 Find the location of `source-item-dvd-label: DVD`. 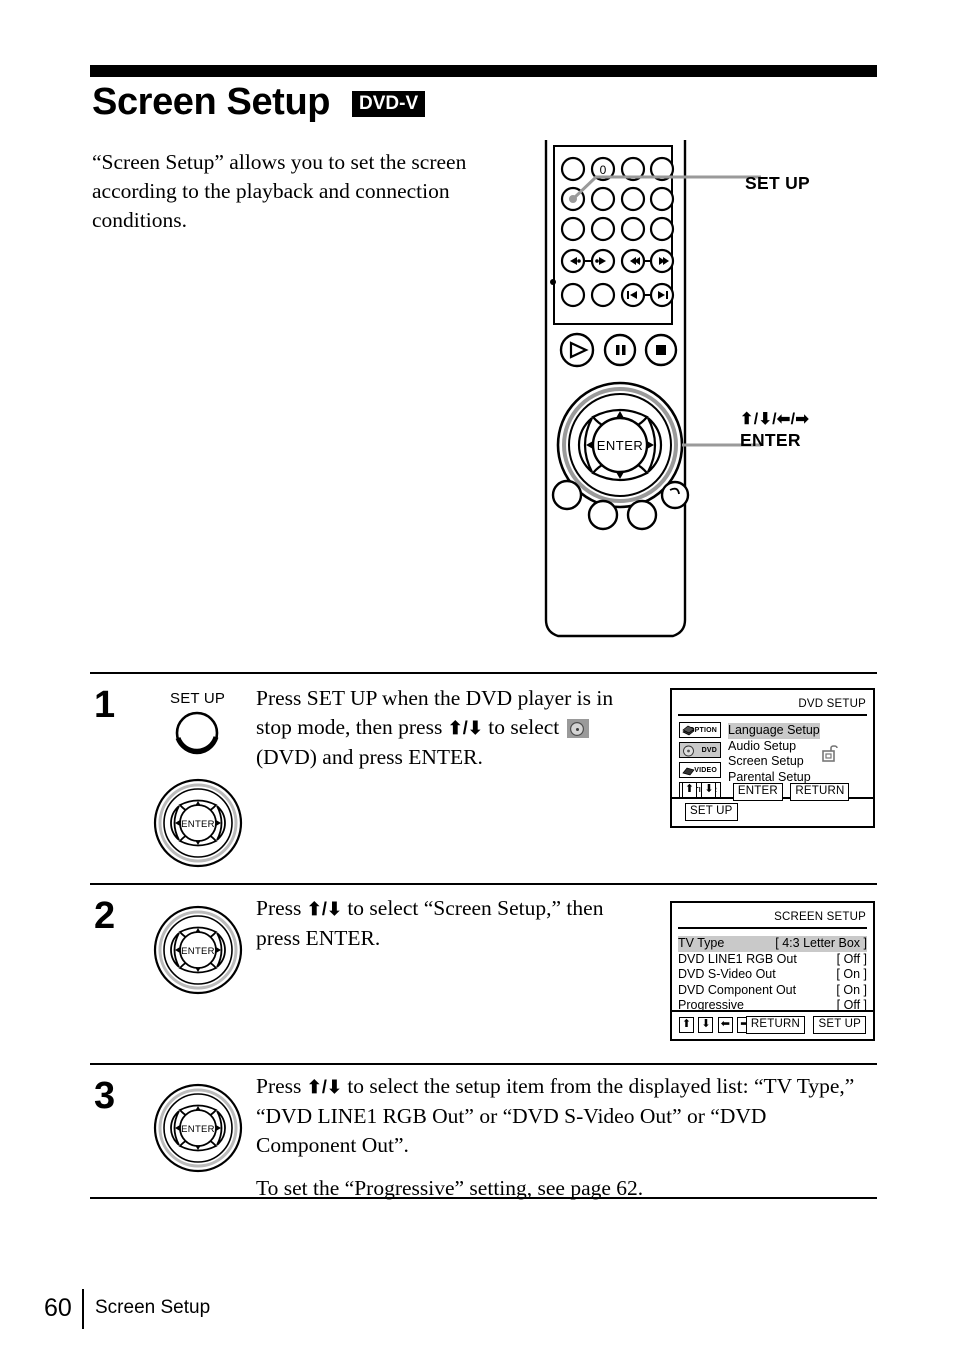

source-item-dvd-label: DVD is located at coordinates (709, 750).